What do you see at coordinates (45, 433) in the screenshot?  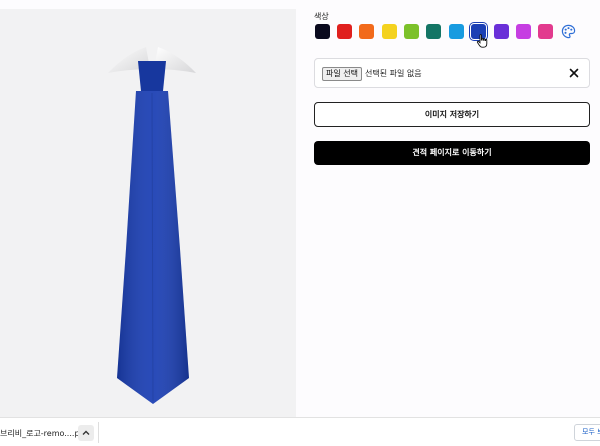 I see `download-item: 브리비_로고-remo....png` at bounding box center [45, 433].